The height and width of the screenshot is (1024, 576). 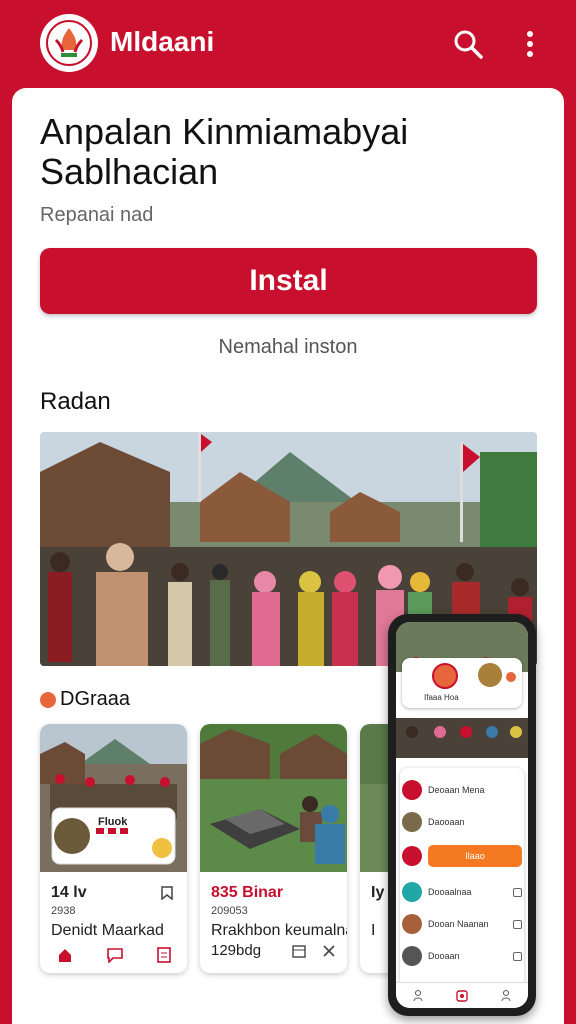 What do you see at coordinates (511, 677) in the screenshot?
I see `status-dot` at bounding box center [511, 677].